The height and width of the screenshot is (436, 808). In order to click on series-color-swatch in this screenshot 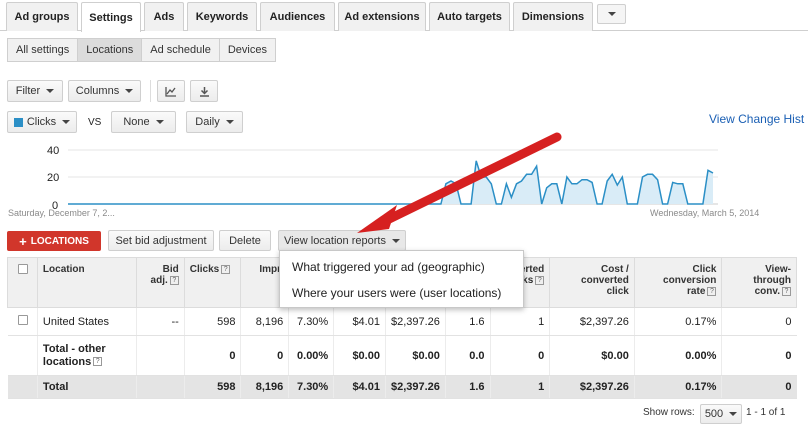, I will do `click(18, 122)`.